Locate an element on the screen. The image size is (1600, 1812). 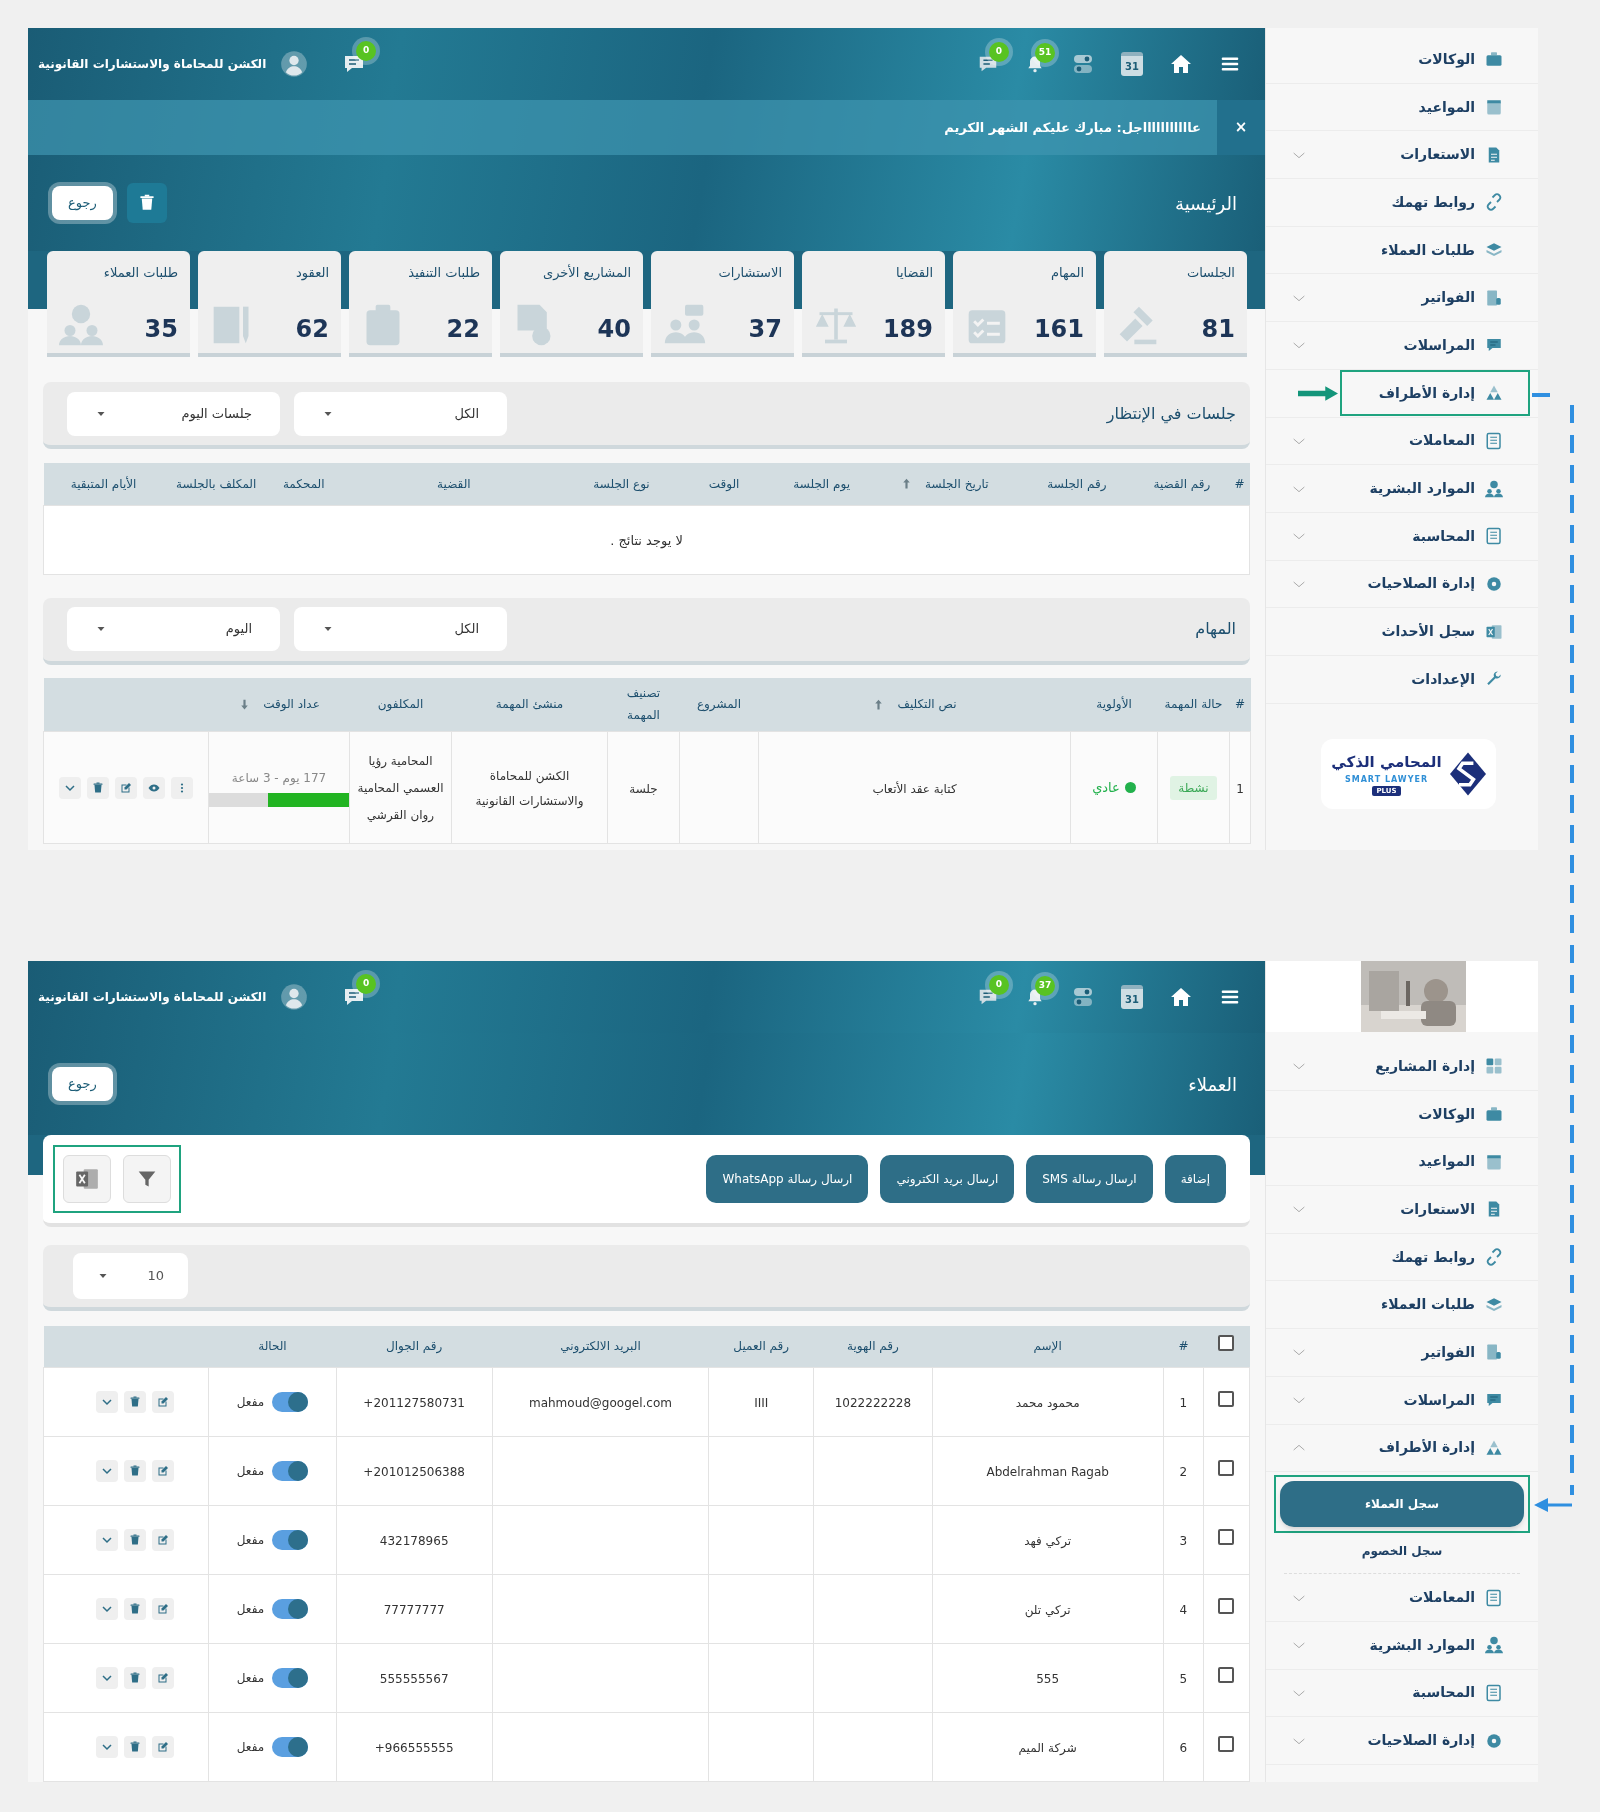
column-header: المحكمة is located at coordinates (303, 484).